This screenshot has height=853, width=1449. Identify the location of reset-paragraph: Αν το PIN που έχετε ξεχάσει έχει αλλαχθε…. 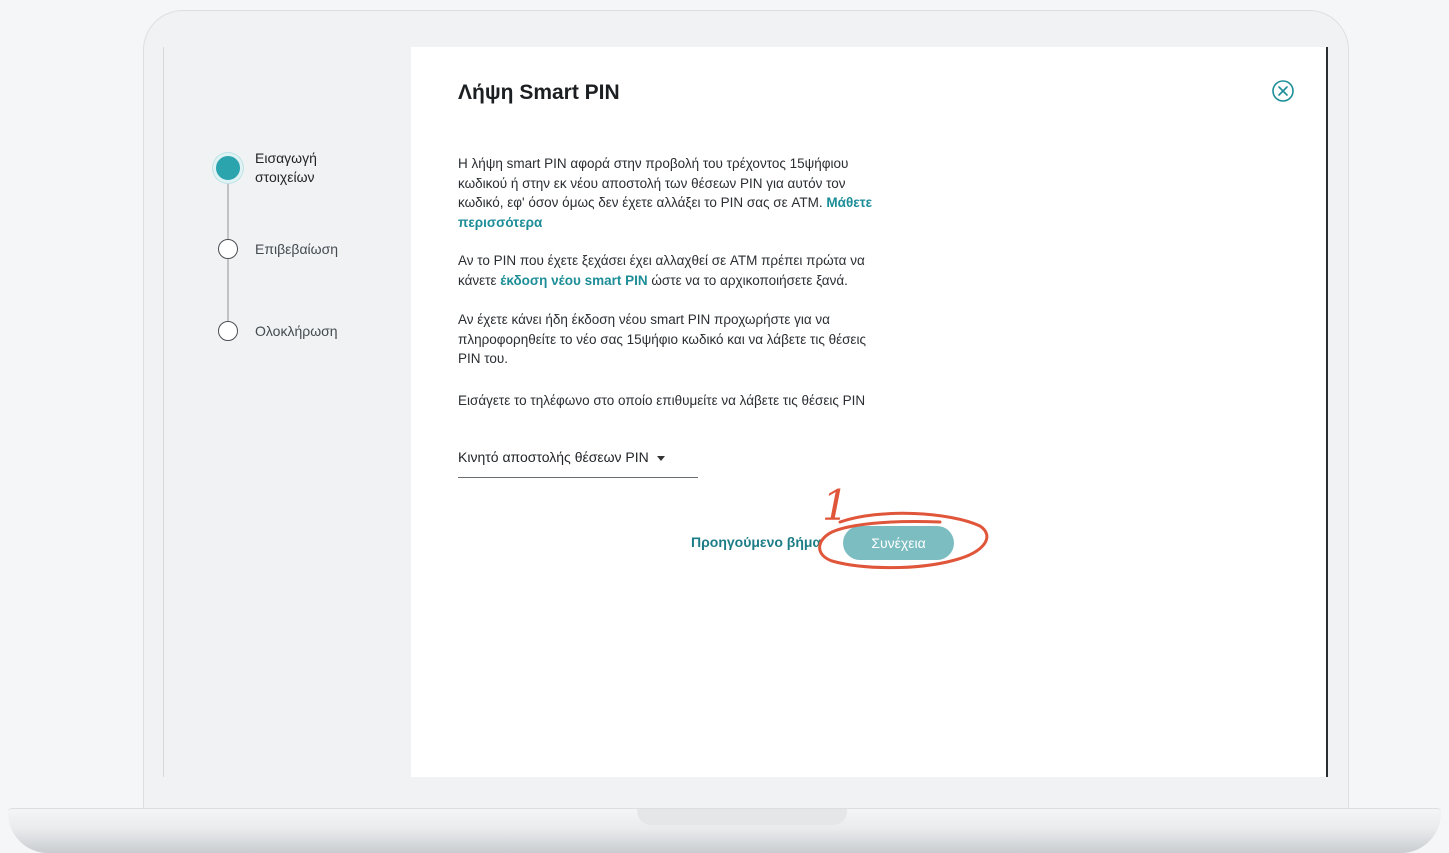
(708, 270).